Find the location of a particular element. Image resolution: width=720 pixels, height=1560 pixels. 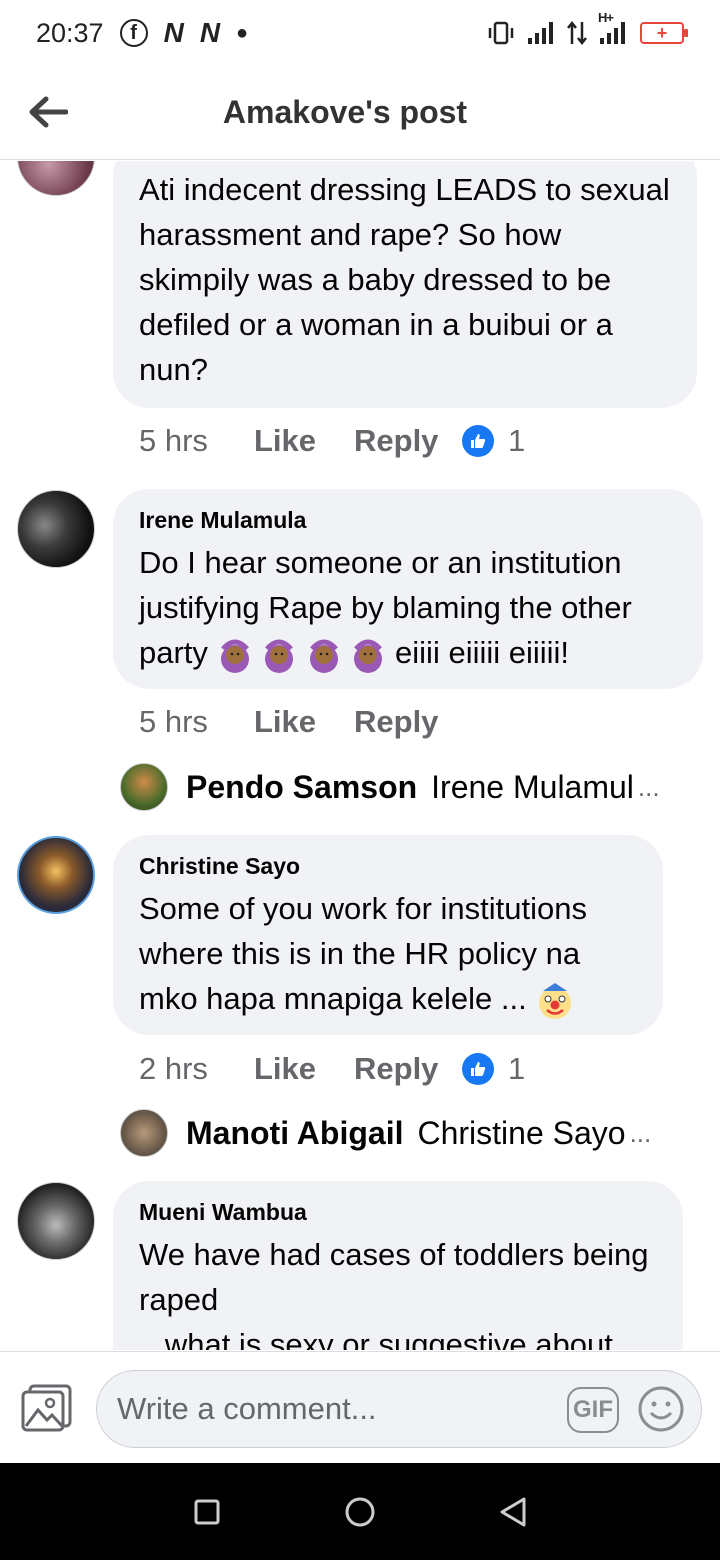

smiley-icon is located at coordinates (661, 1409).